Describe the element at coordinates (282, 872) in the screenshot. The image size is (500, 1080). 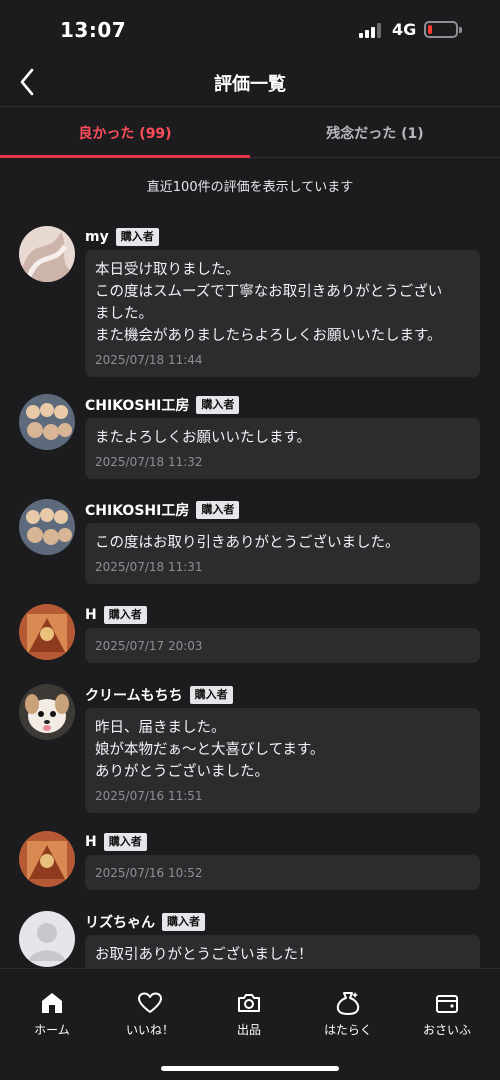
I see `review-bubble: 2025/07/16 10:52` at that location.